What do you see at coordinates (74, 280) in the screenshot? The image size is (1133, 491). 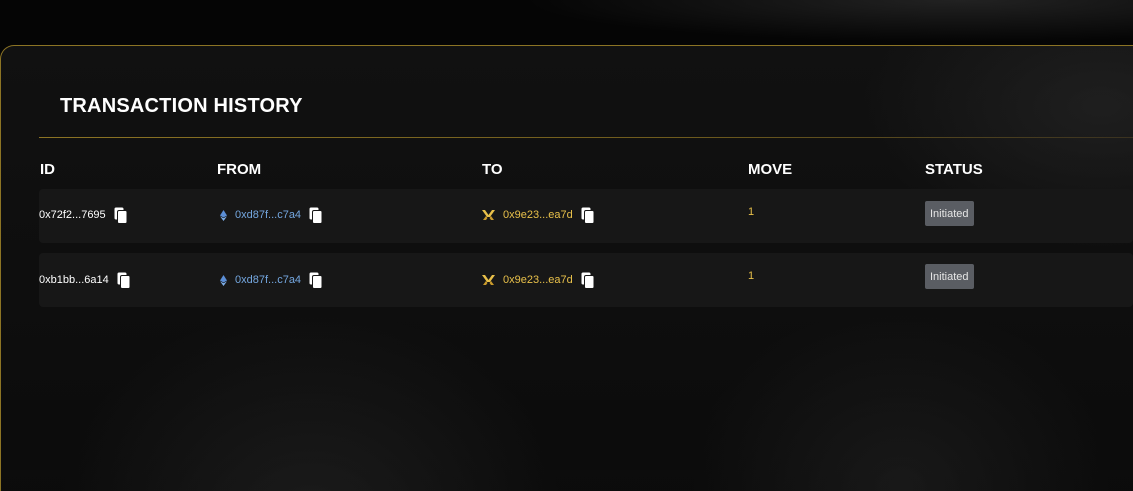 I see `transaction-id: 0xb1bb...6a14` at bounding box center [74, 280].